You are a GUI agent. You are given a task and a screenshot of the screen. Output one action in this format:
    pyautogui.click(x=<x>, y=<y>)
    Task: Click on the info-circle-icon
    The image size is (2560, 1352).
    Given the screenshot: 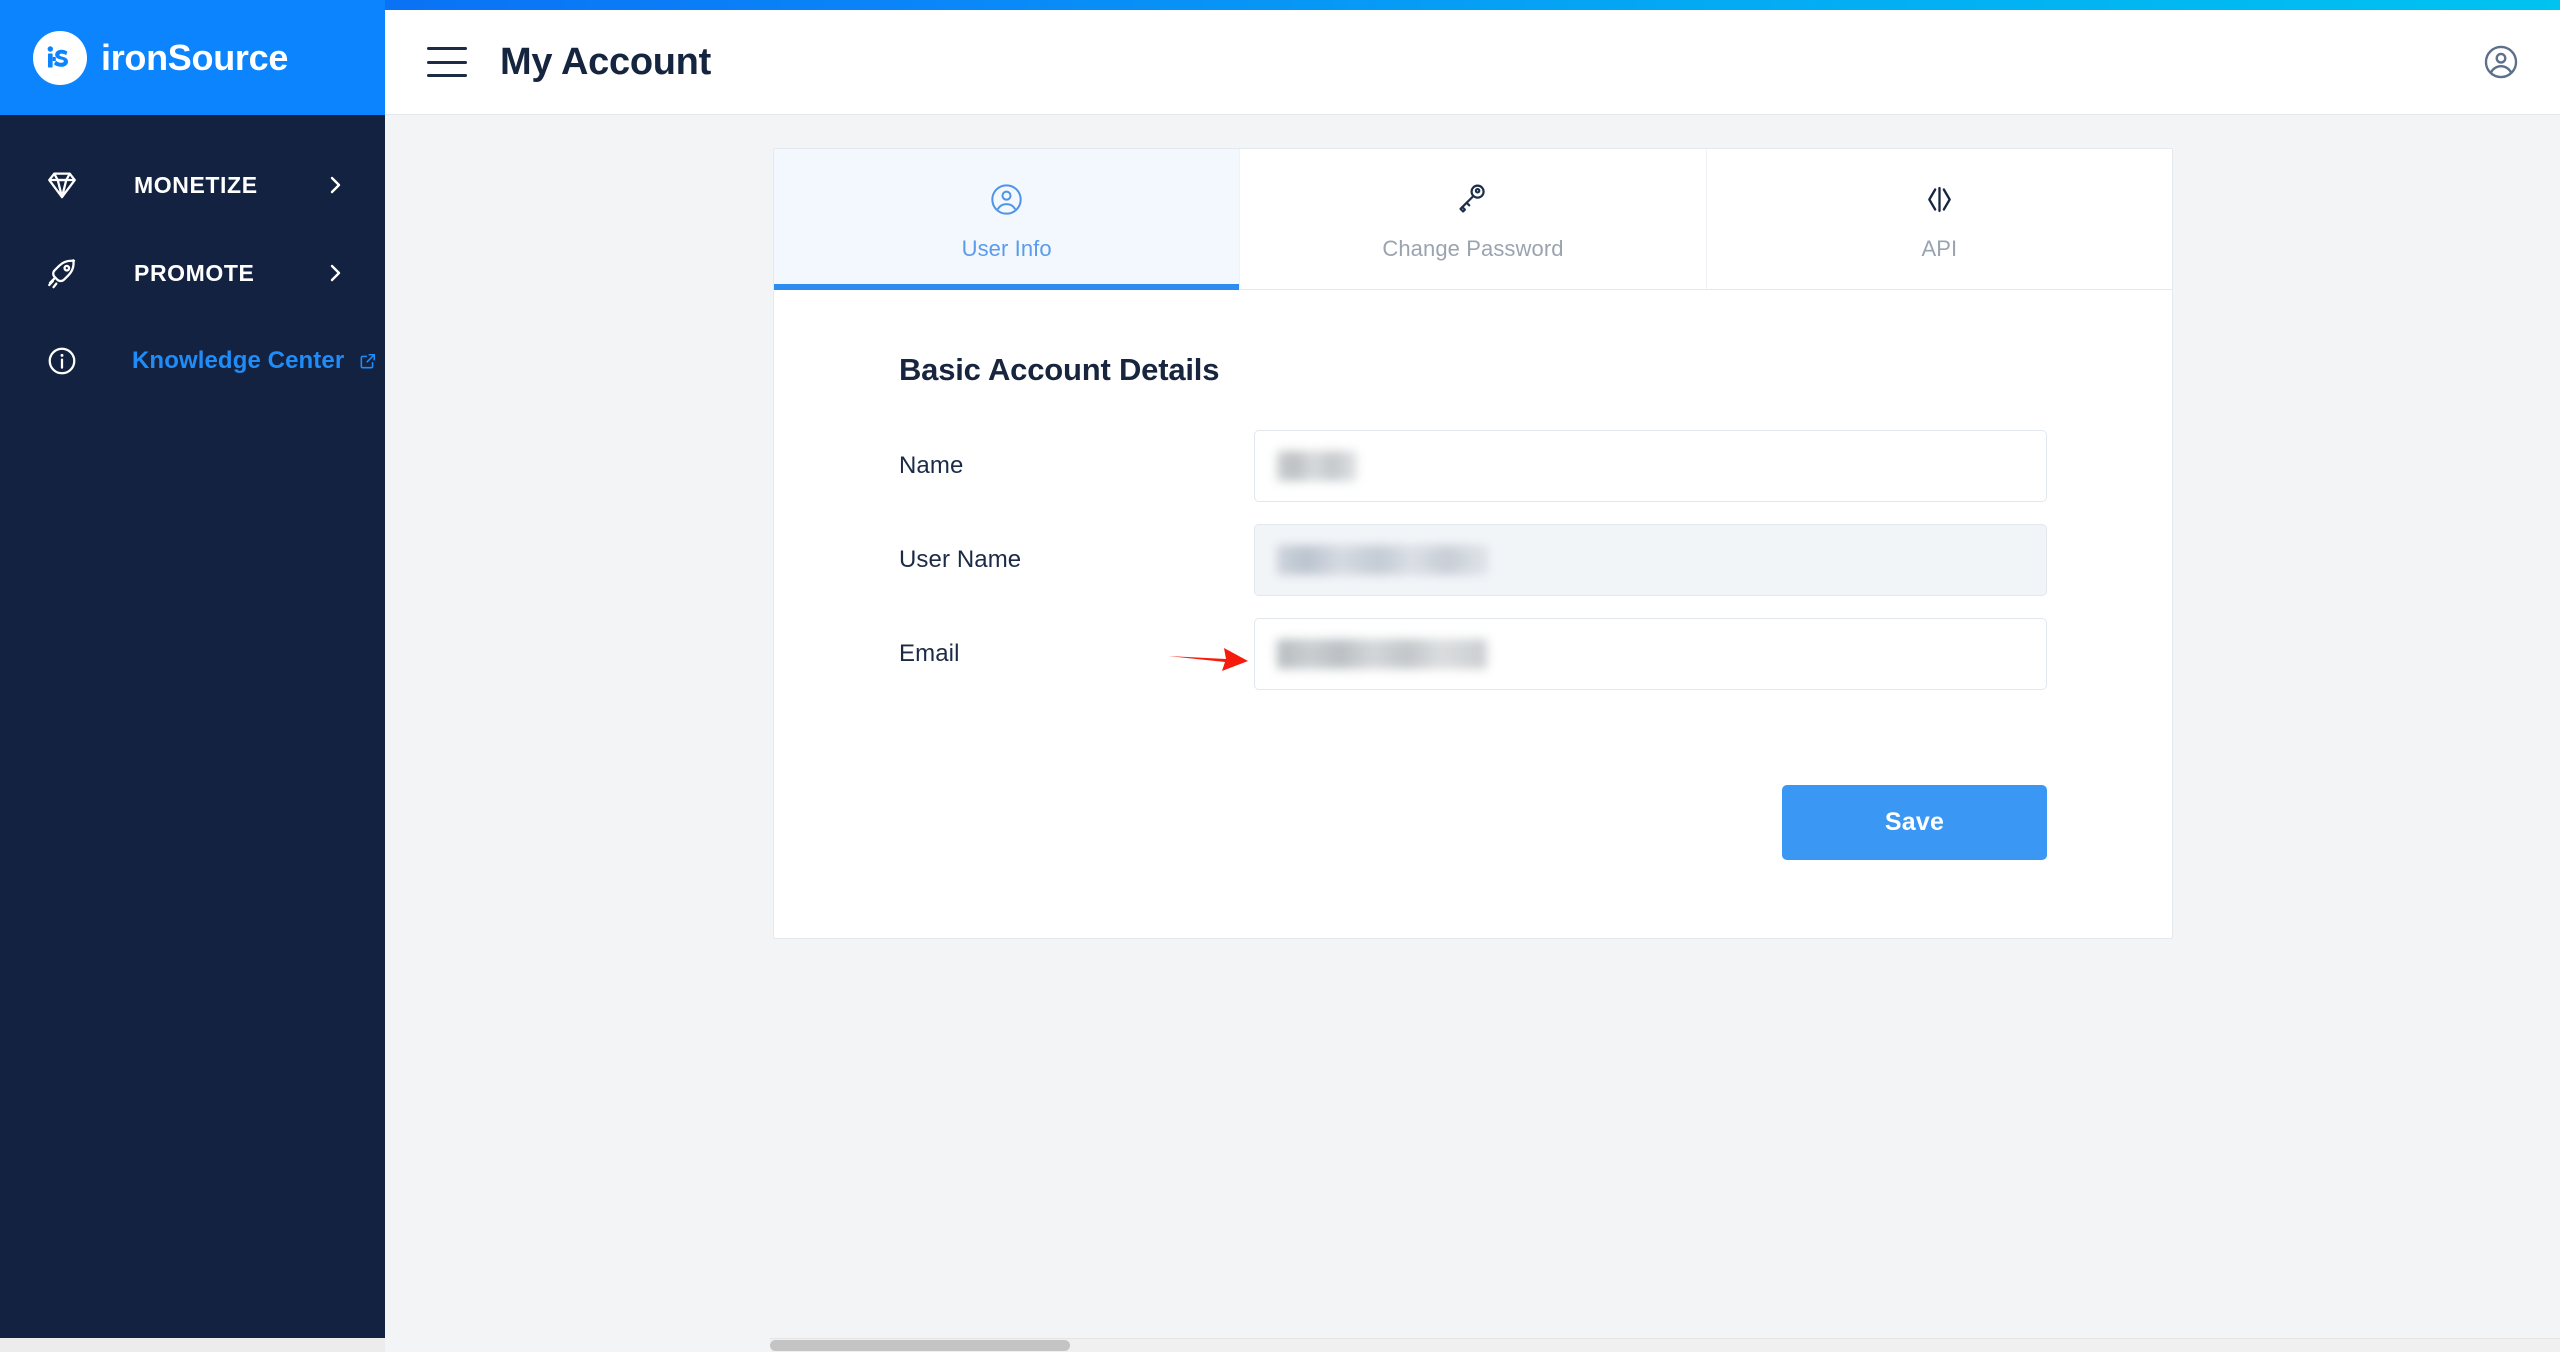 What is the action you would take?
    pyautogui.click(x=62, y=361)
    